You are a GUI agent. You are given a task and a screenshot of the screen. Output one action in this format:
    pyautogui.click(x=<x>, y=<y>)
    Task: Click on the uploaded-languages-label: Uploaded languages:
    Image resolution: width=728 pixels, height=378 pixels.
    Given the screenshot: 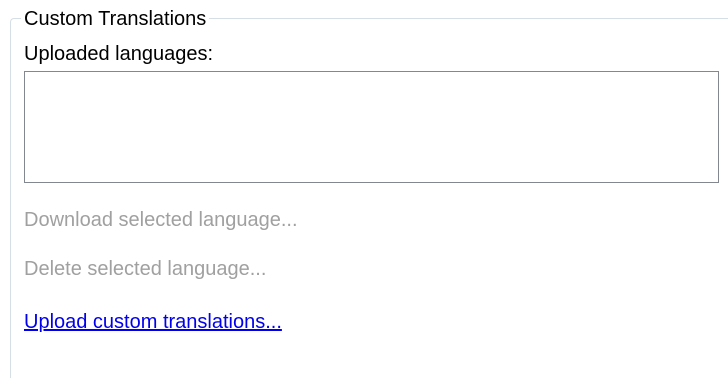 What is the action you would take?
    pyautogui.click(x=119, y=54)
    